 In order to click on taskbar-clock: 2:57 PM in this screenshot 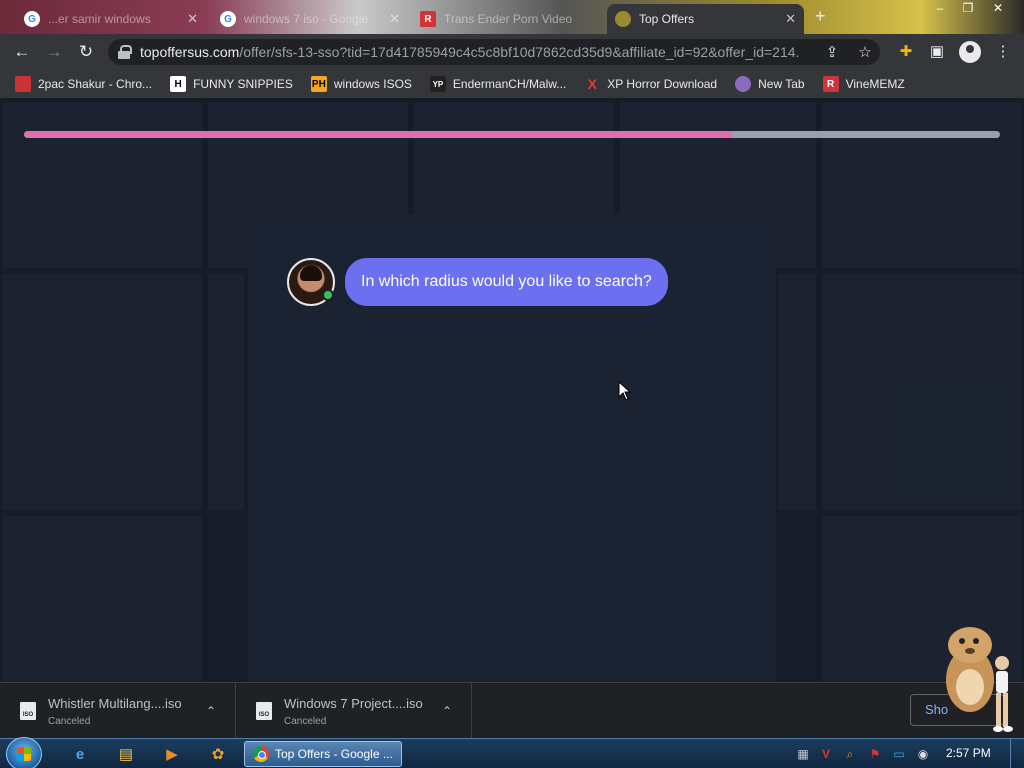, I will do `click(968, 753)`.